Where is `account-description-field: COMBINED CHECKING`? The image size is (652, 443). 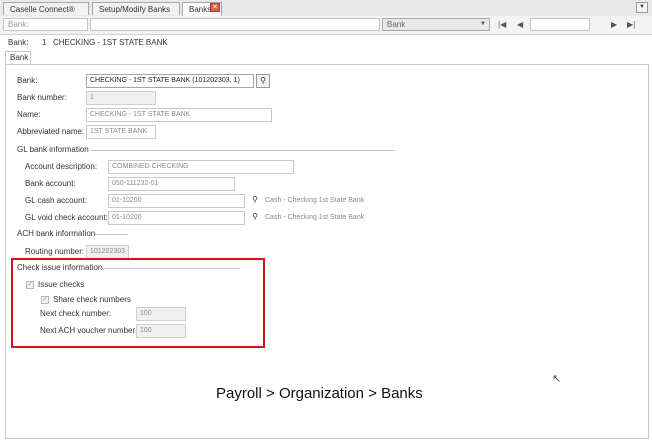 account-description-field: COMBINED CHECKING is located at coordinates (201, 167).